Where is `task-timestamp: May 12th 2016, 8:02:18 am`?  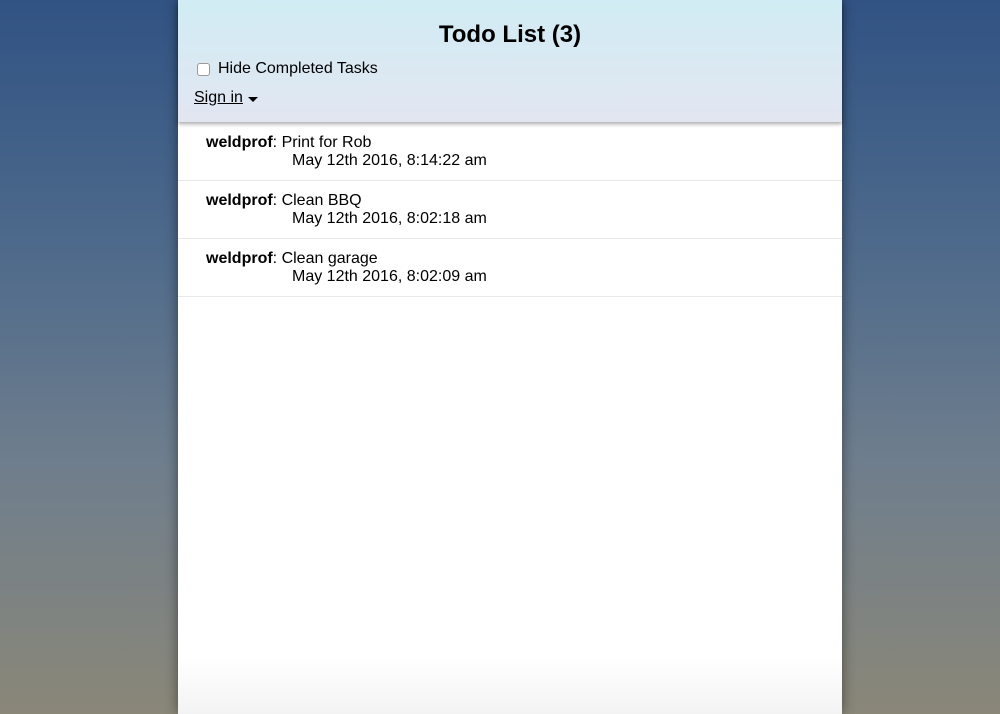
task-timestamp: May 12th 2016, 8:02:18 am is located at coordinates (389, 218).